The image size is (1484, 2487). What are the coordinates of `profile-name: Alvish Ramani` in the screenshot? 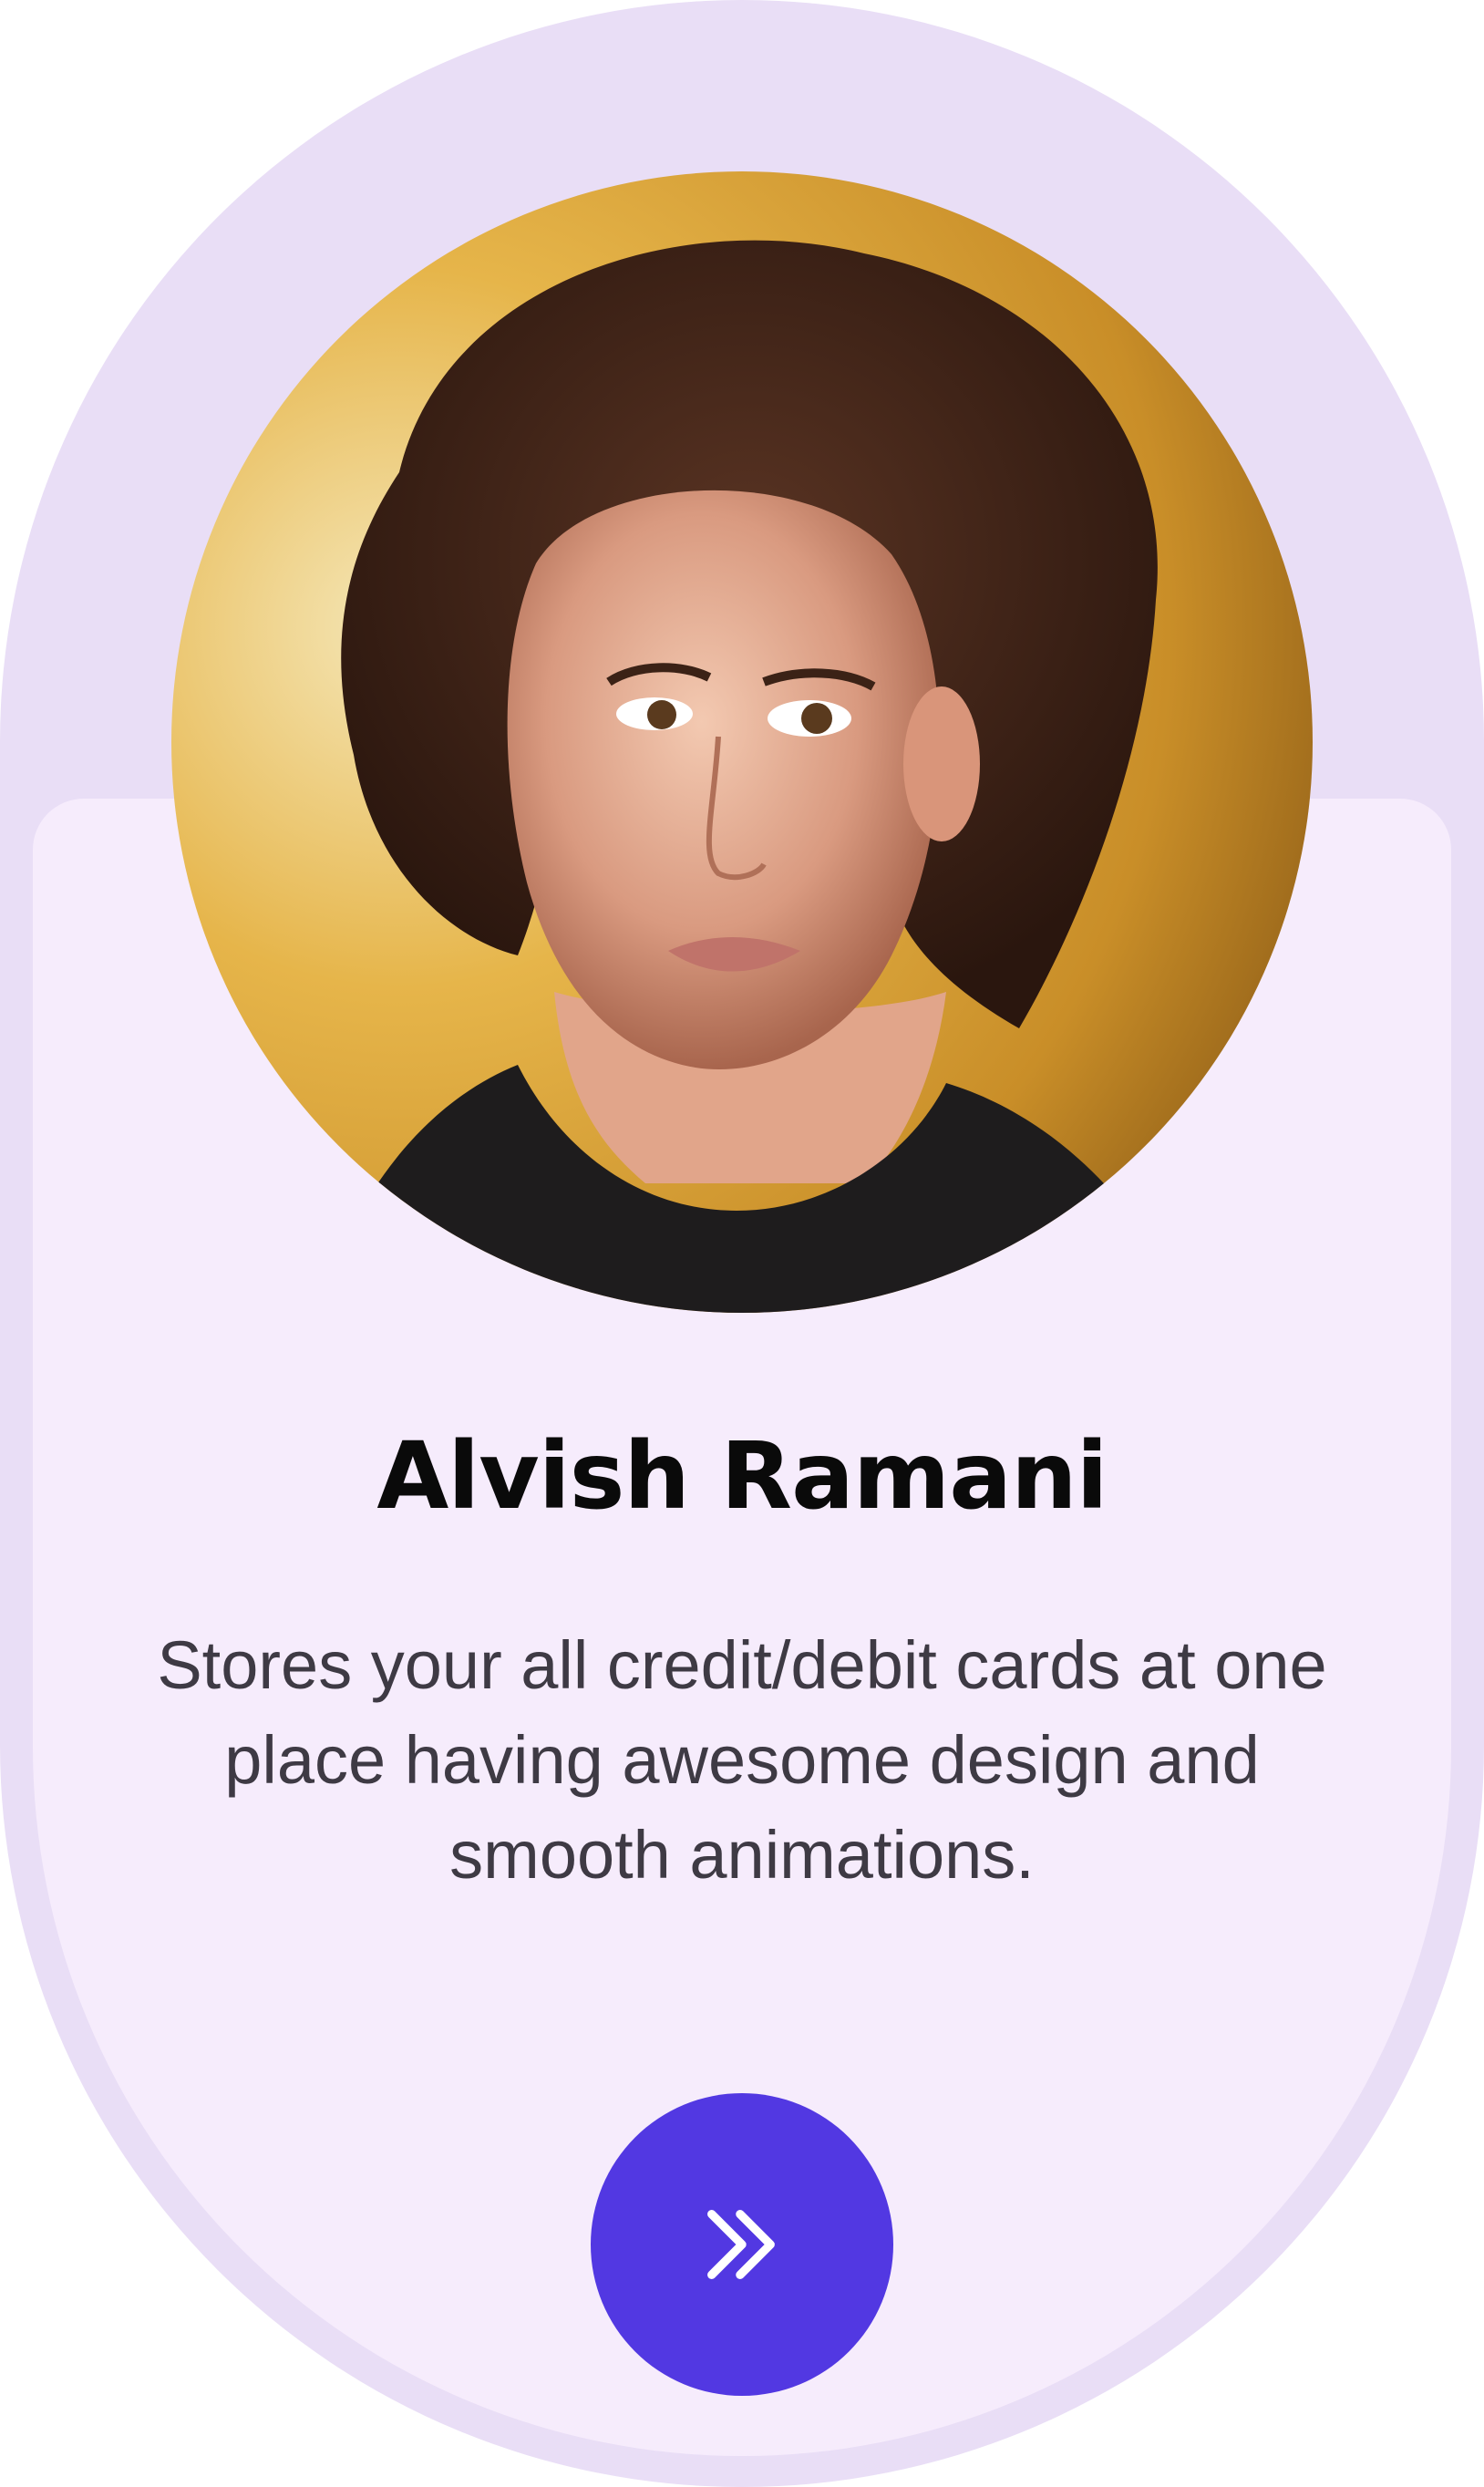 It's located at (742, 1476).